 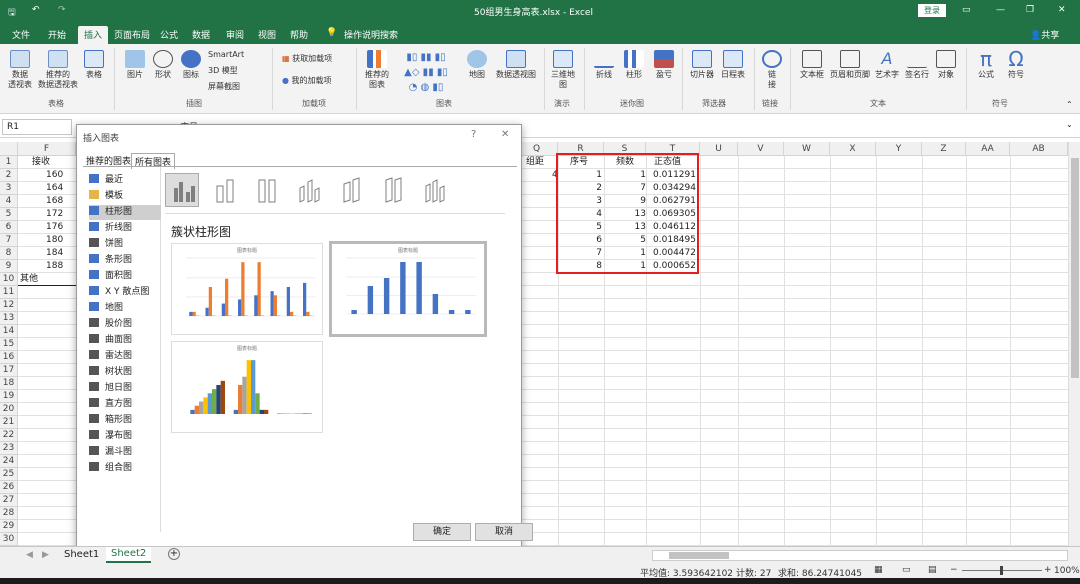 I want to click on maps-button: 地图, so click(x=477, y=65).